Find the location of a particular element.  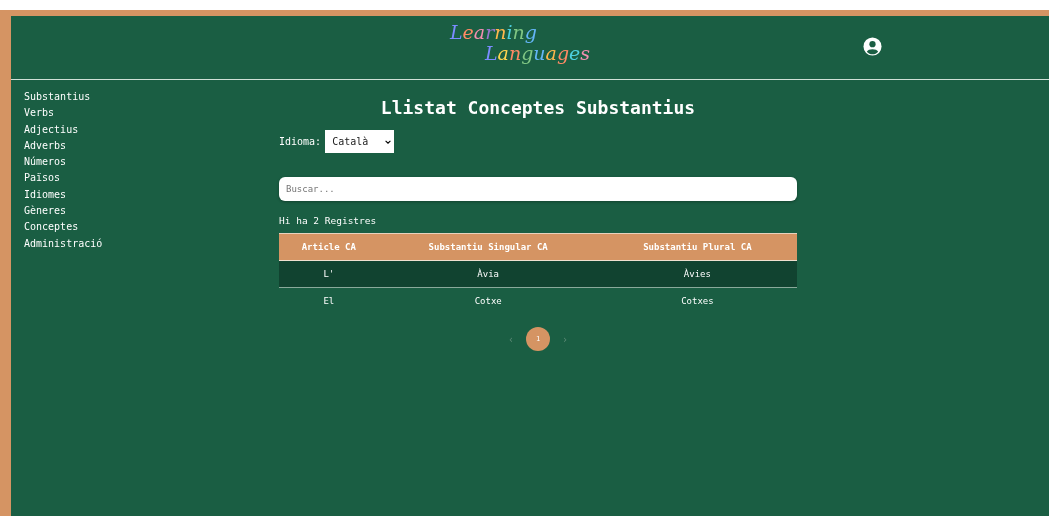

sidebar-link: Adjectius is located at coordinates (51, 129).